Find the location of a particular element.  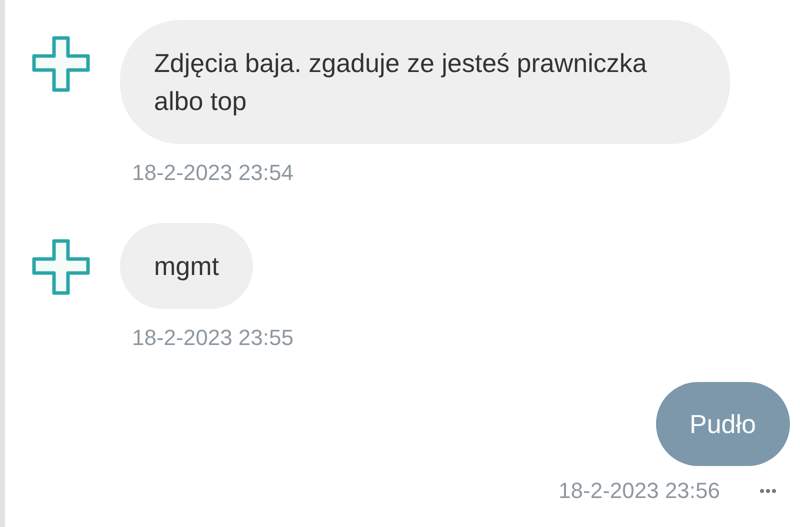

message-bubble: mgmt is located at coordinates (186, 266).